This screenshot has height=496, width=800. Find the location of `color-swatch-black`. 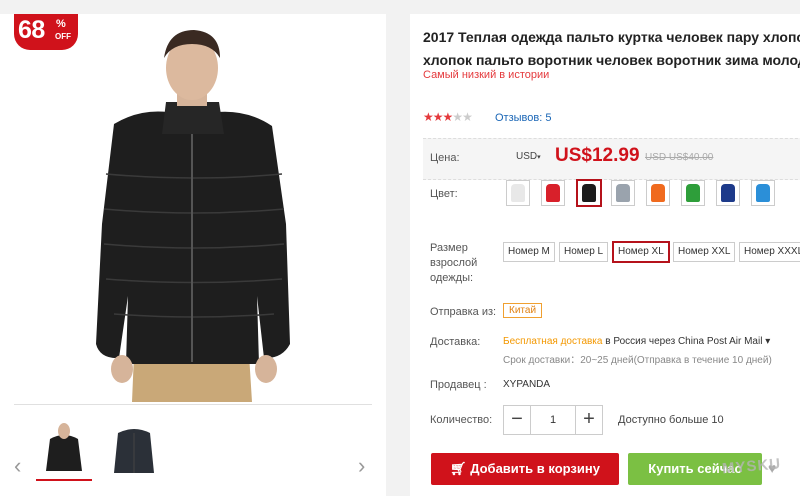

color-swatch-black is located at coordinates (589, 193).